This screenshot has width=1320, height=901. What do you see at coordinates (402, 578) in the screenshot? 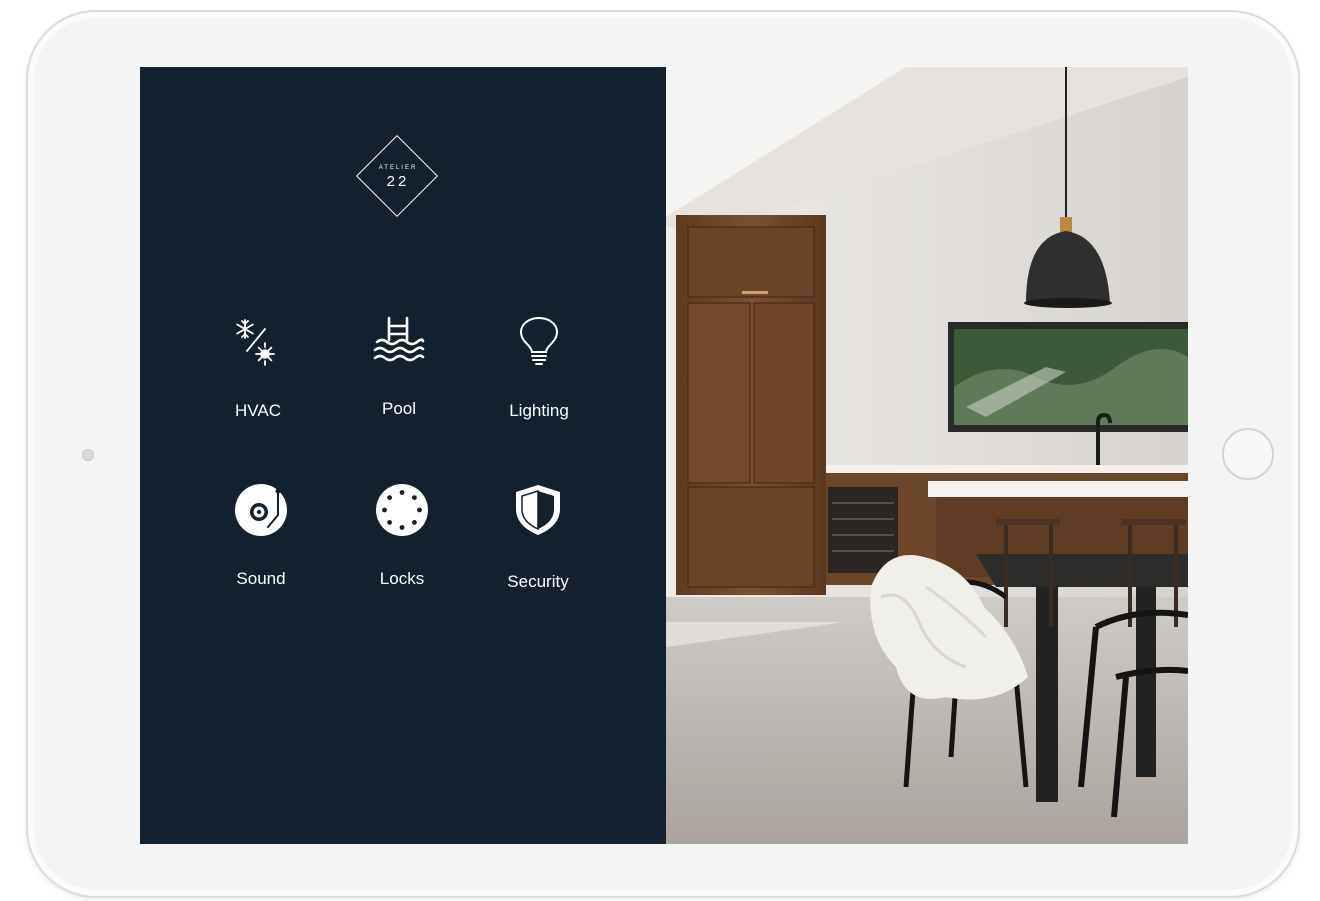
I see `tile-label-locks: Locks` at bounding box center [402, 578].